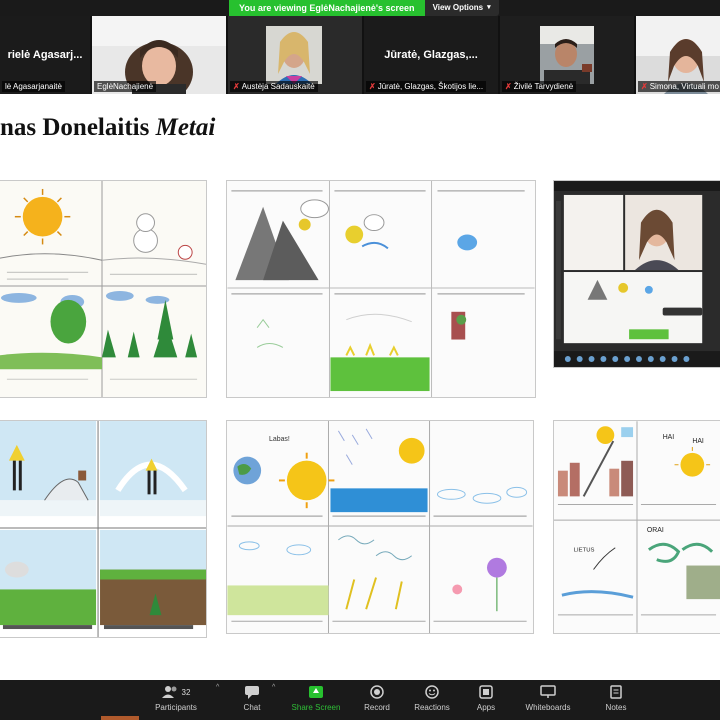 This screenshot has height=720, width=720. What do you see at coordinates (120, 718) in the screenshot?
I see `taskbar-accent` at bounding box center [120, 718].